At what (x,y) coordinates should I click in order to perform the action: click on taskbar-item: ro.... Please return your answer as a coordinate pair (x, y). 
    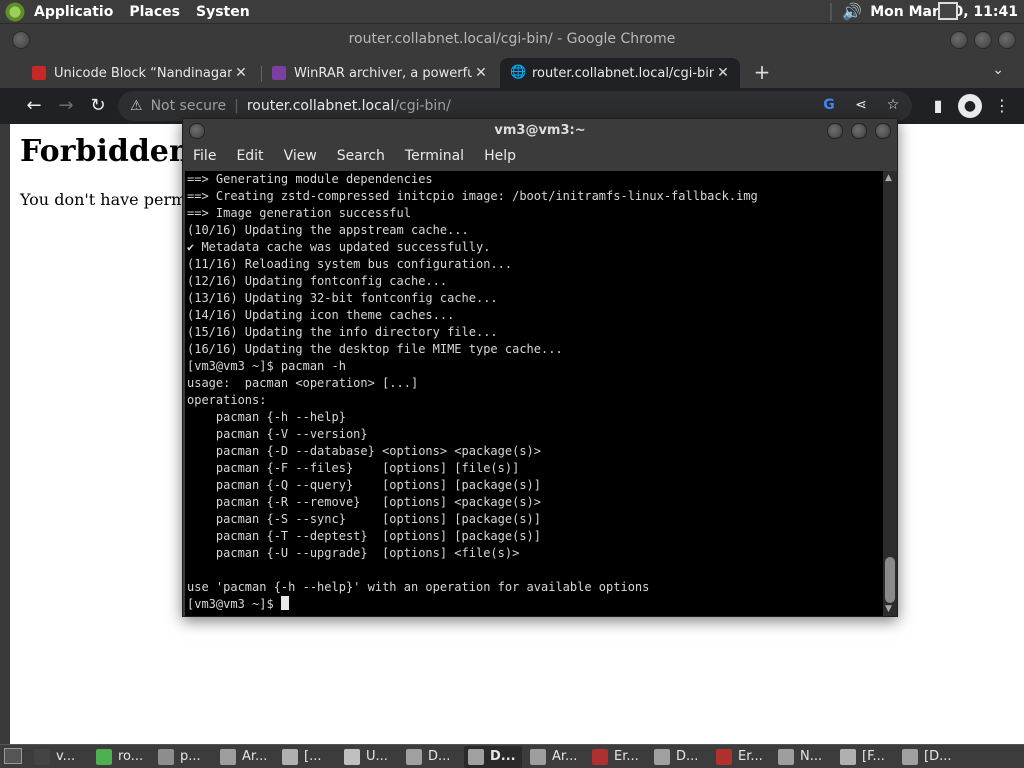
    Looking at the image, I should click on (121, 757).